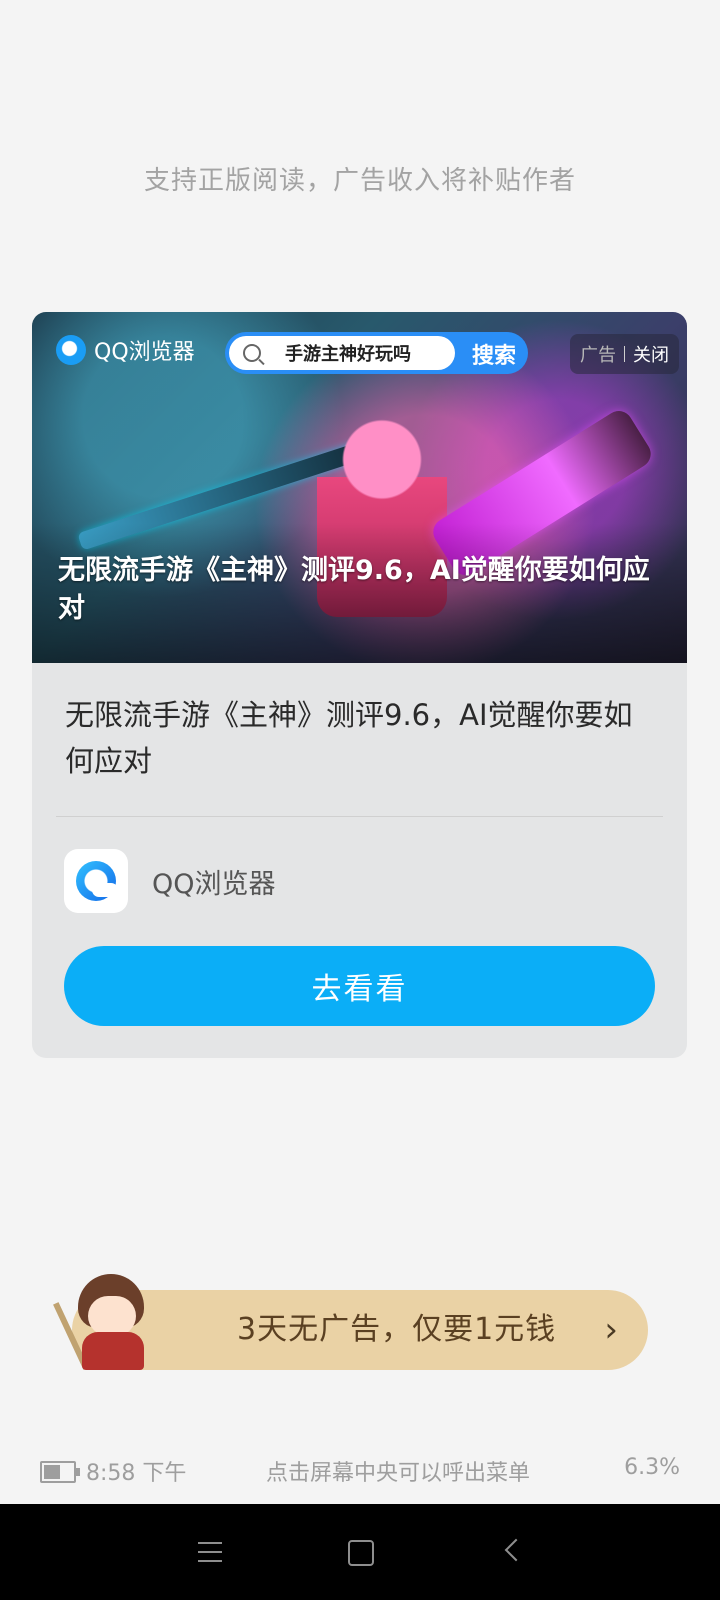  Describe the element at coordinates (60, 1472) in the screenshot. I see `battery-icon` at that location.